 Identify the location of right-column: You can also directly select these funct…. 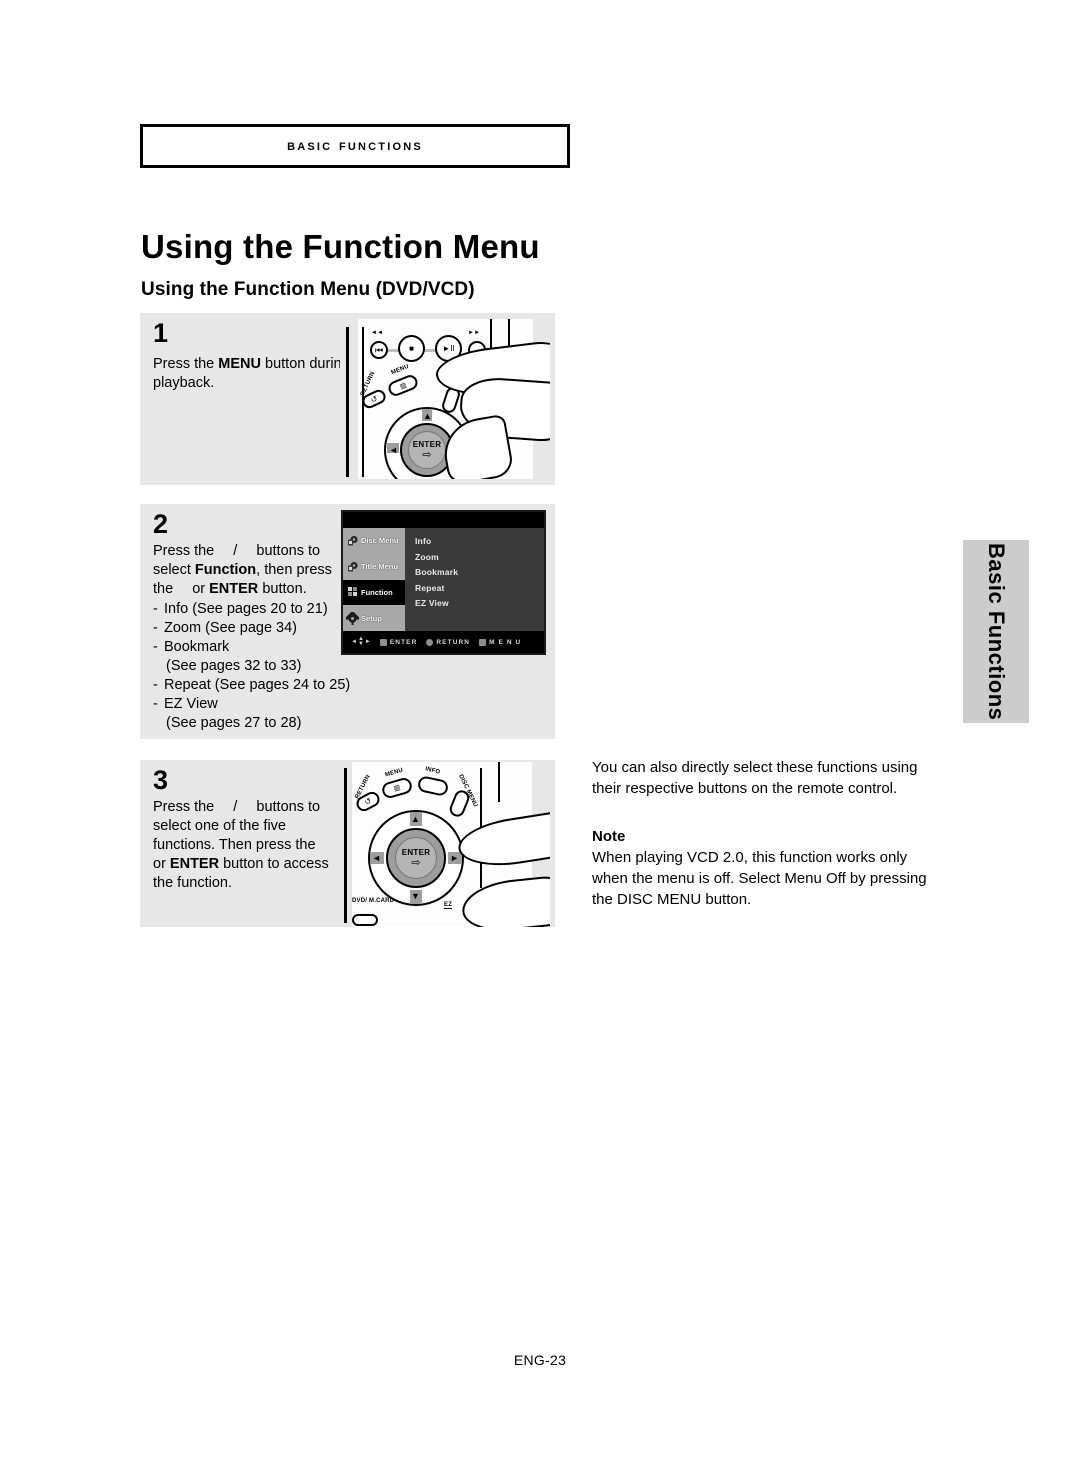
(767, 833).